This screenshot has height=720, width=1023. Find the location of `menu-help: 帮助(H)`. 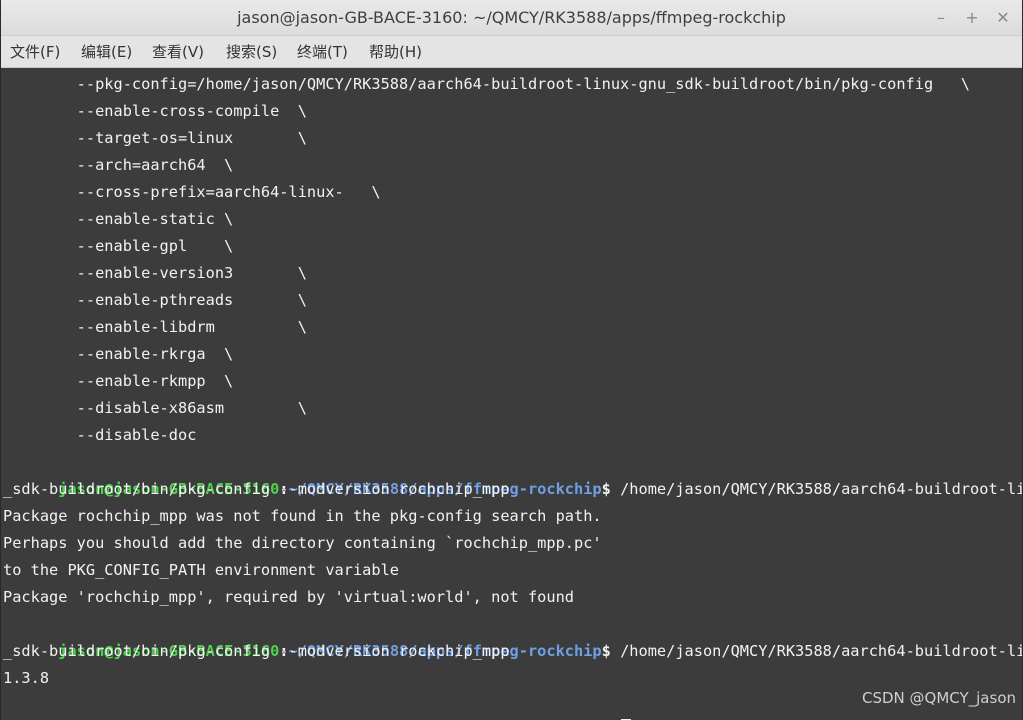

menu-help: 帮助(H) is located at coordinates (395, 52).